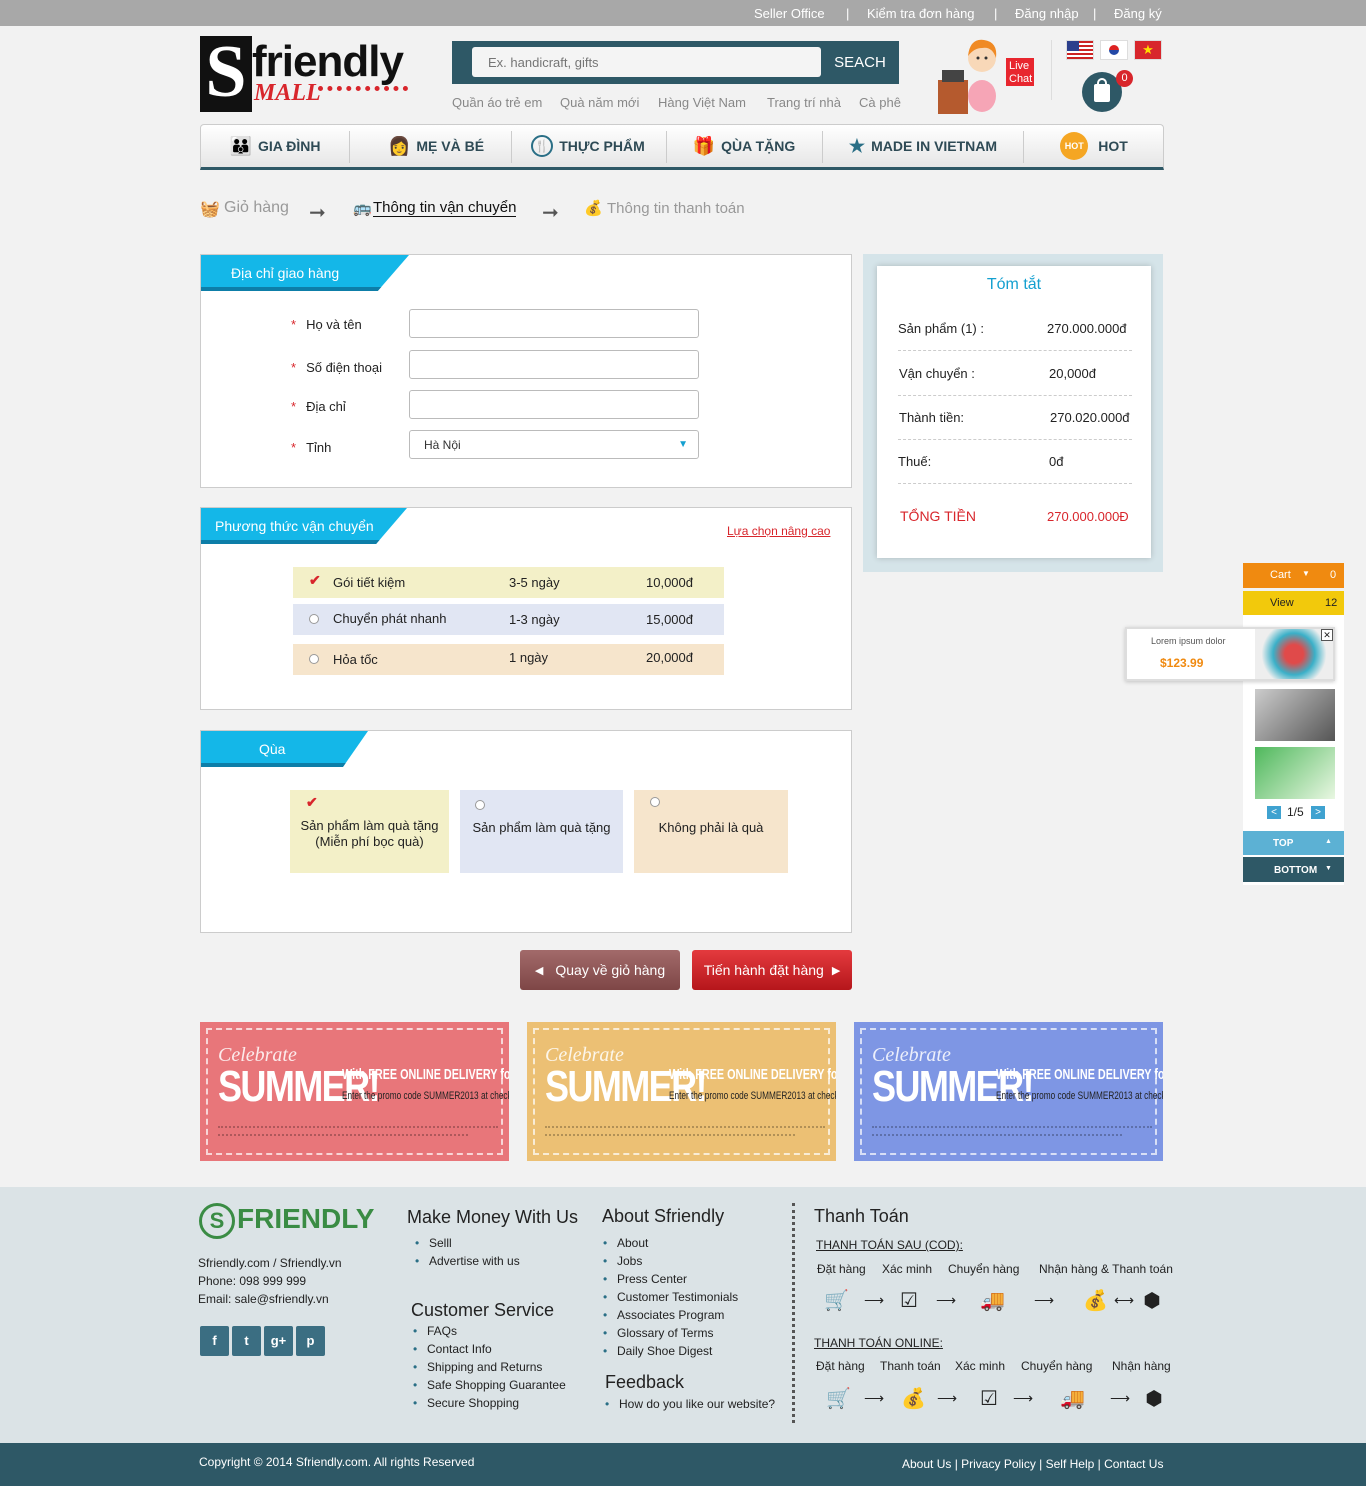 This screenshot has width=1366, height=1486. I want to click on phone-field, so click(554, 364).